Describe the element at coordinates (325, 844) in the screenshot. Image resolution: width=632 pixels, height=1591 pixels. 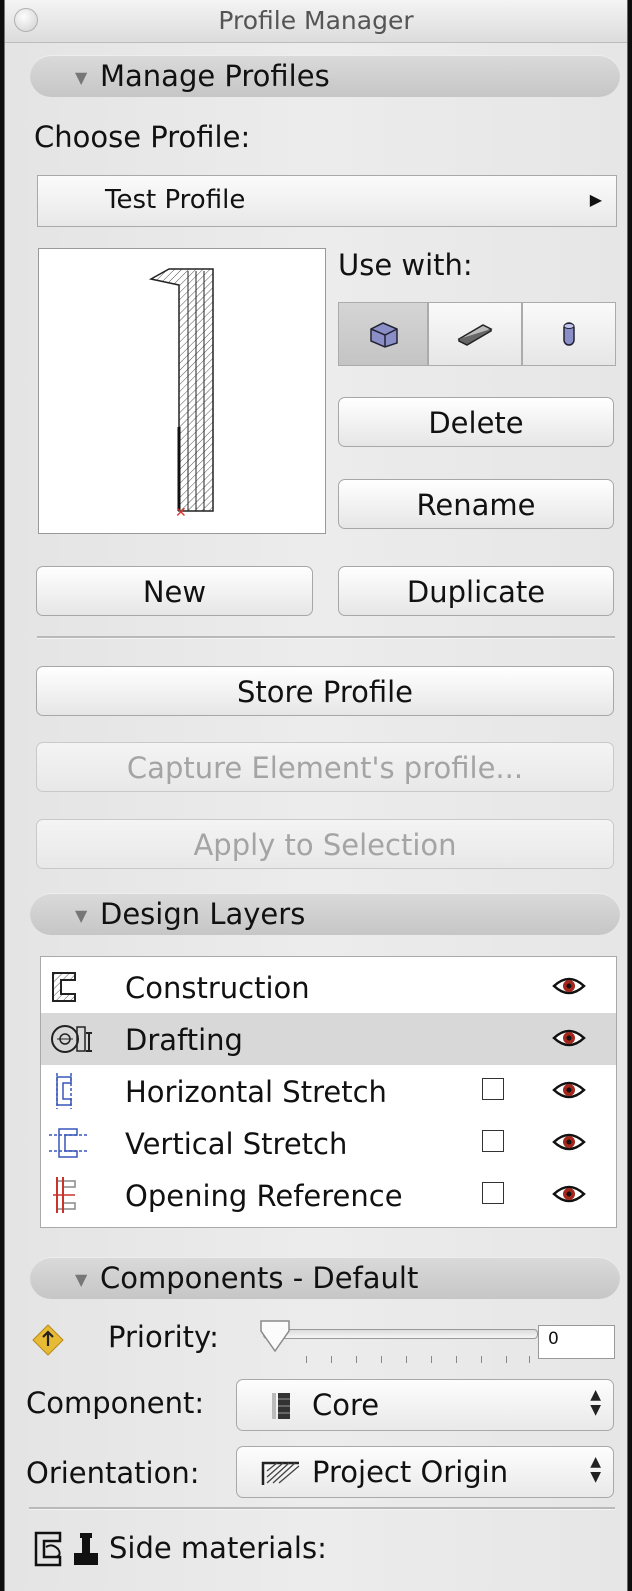
I see `apply-to-selection-button: Apply to Selection` at that location.